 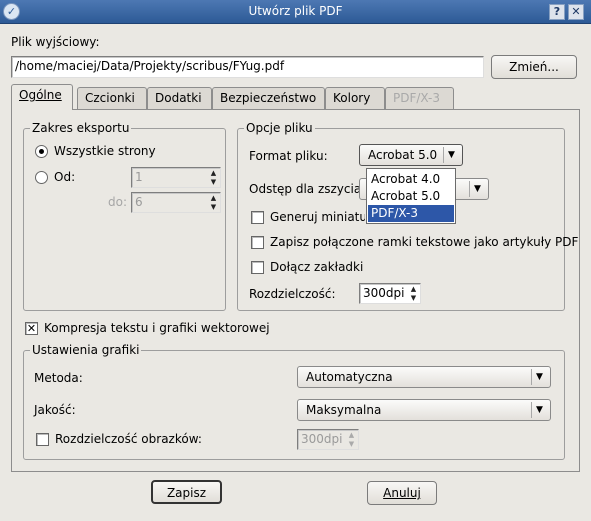 I want to click on method-select: Automatyczna ▼, so click(x=424, y=377).